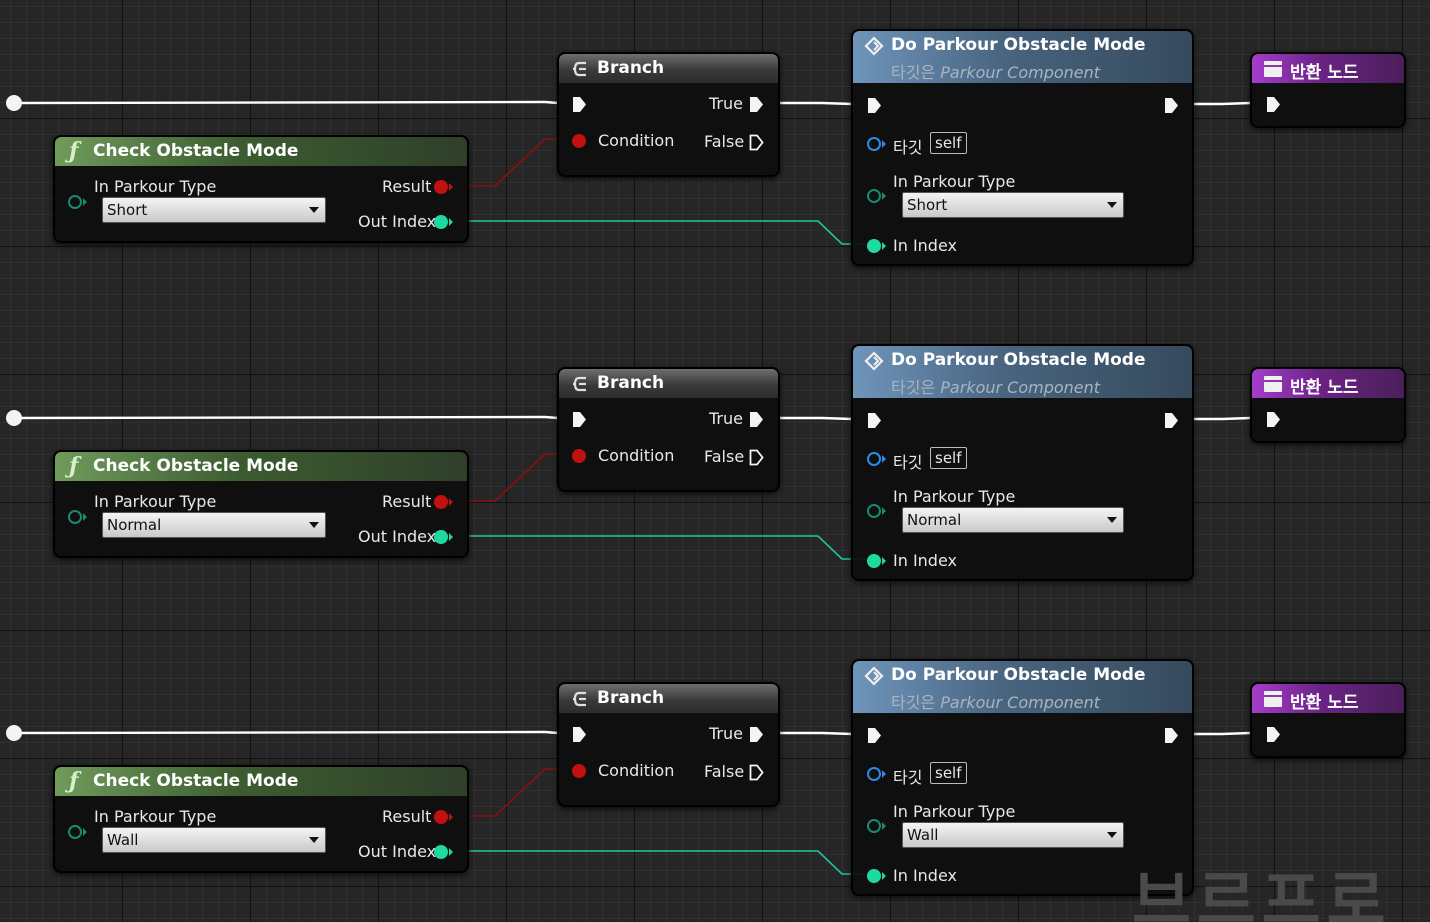 The height and width of the screenshot is (922, 1430). What do you see at coordinates (1013, 520) in the screenshot?
I see `do-type-dropdown: Normal` at bounding box center [1013, 520].